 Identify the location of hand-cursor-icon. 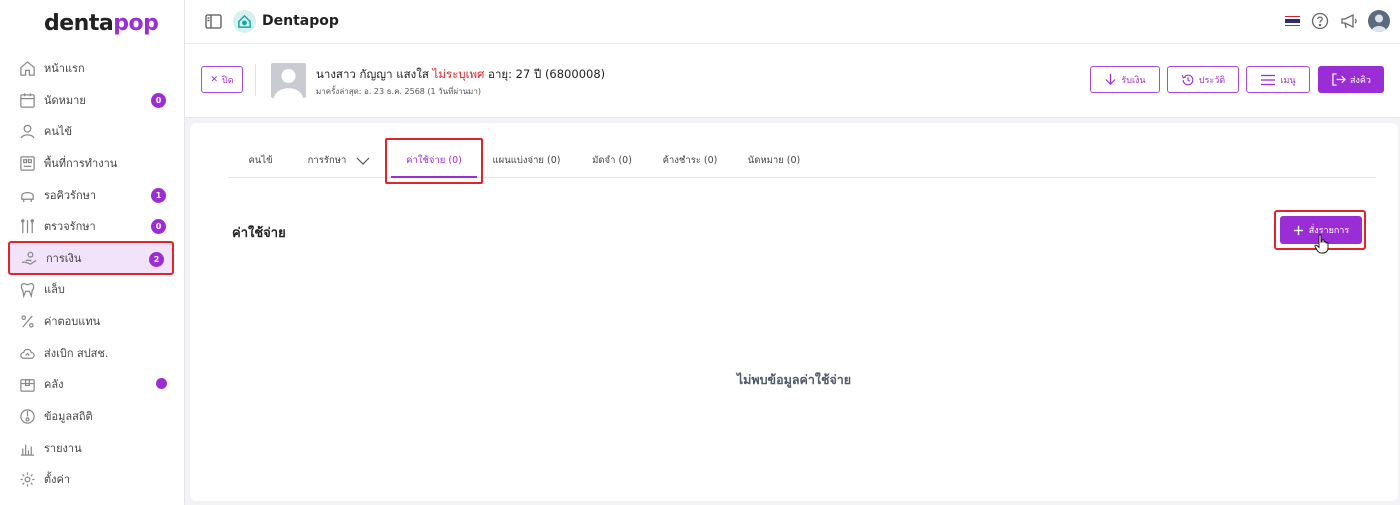
(1321, 244).